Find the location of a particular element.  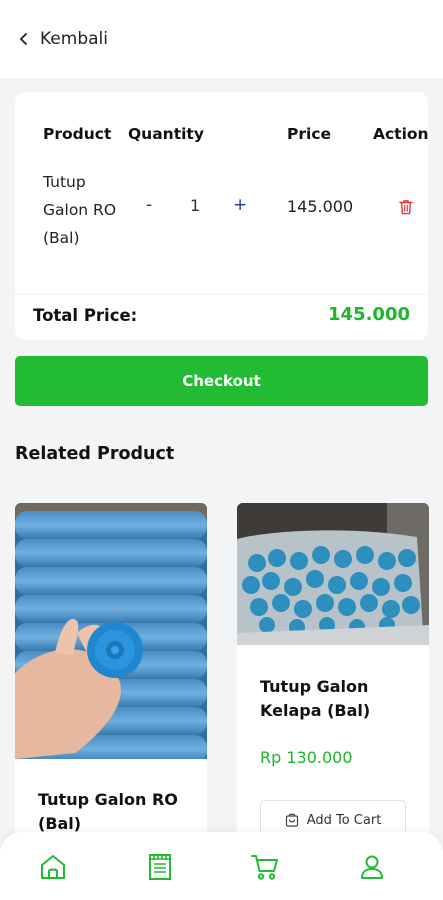

back-label: Kembali is located at coordinates (74, 39).